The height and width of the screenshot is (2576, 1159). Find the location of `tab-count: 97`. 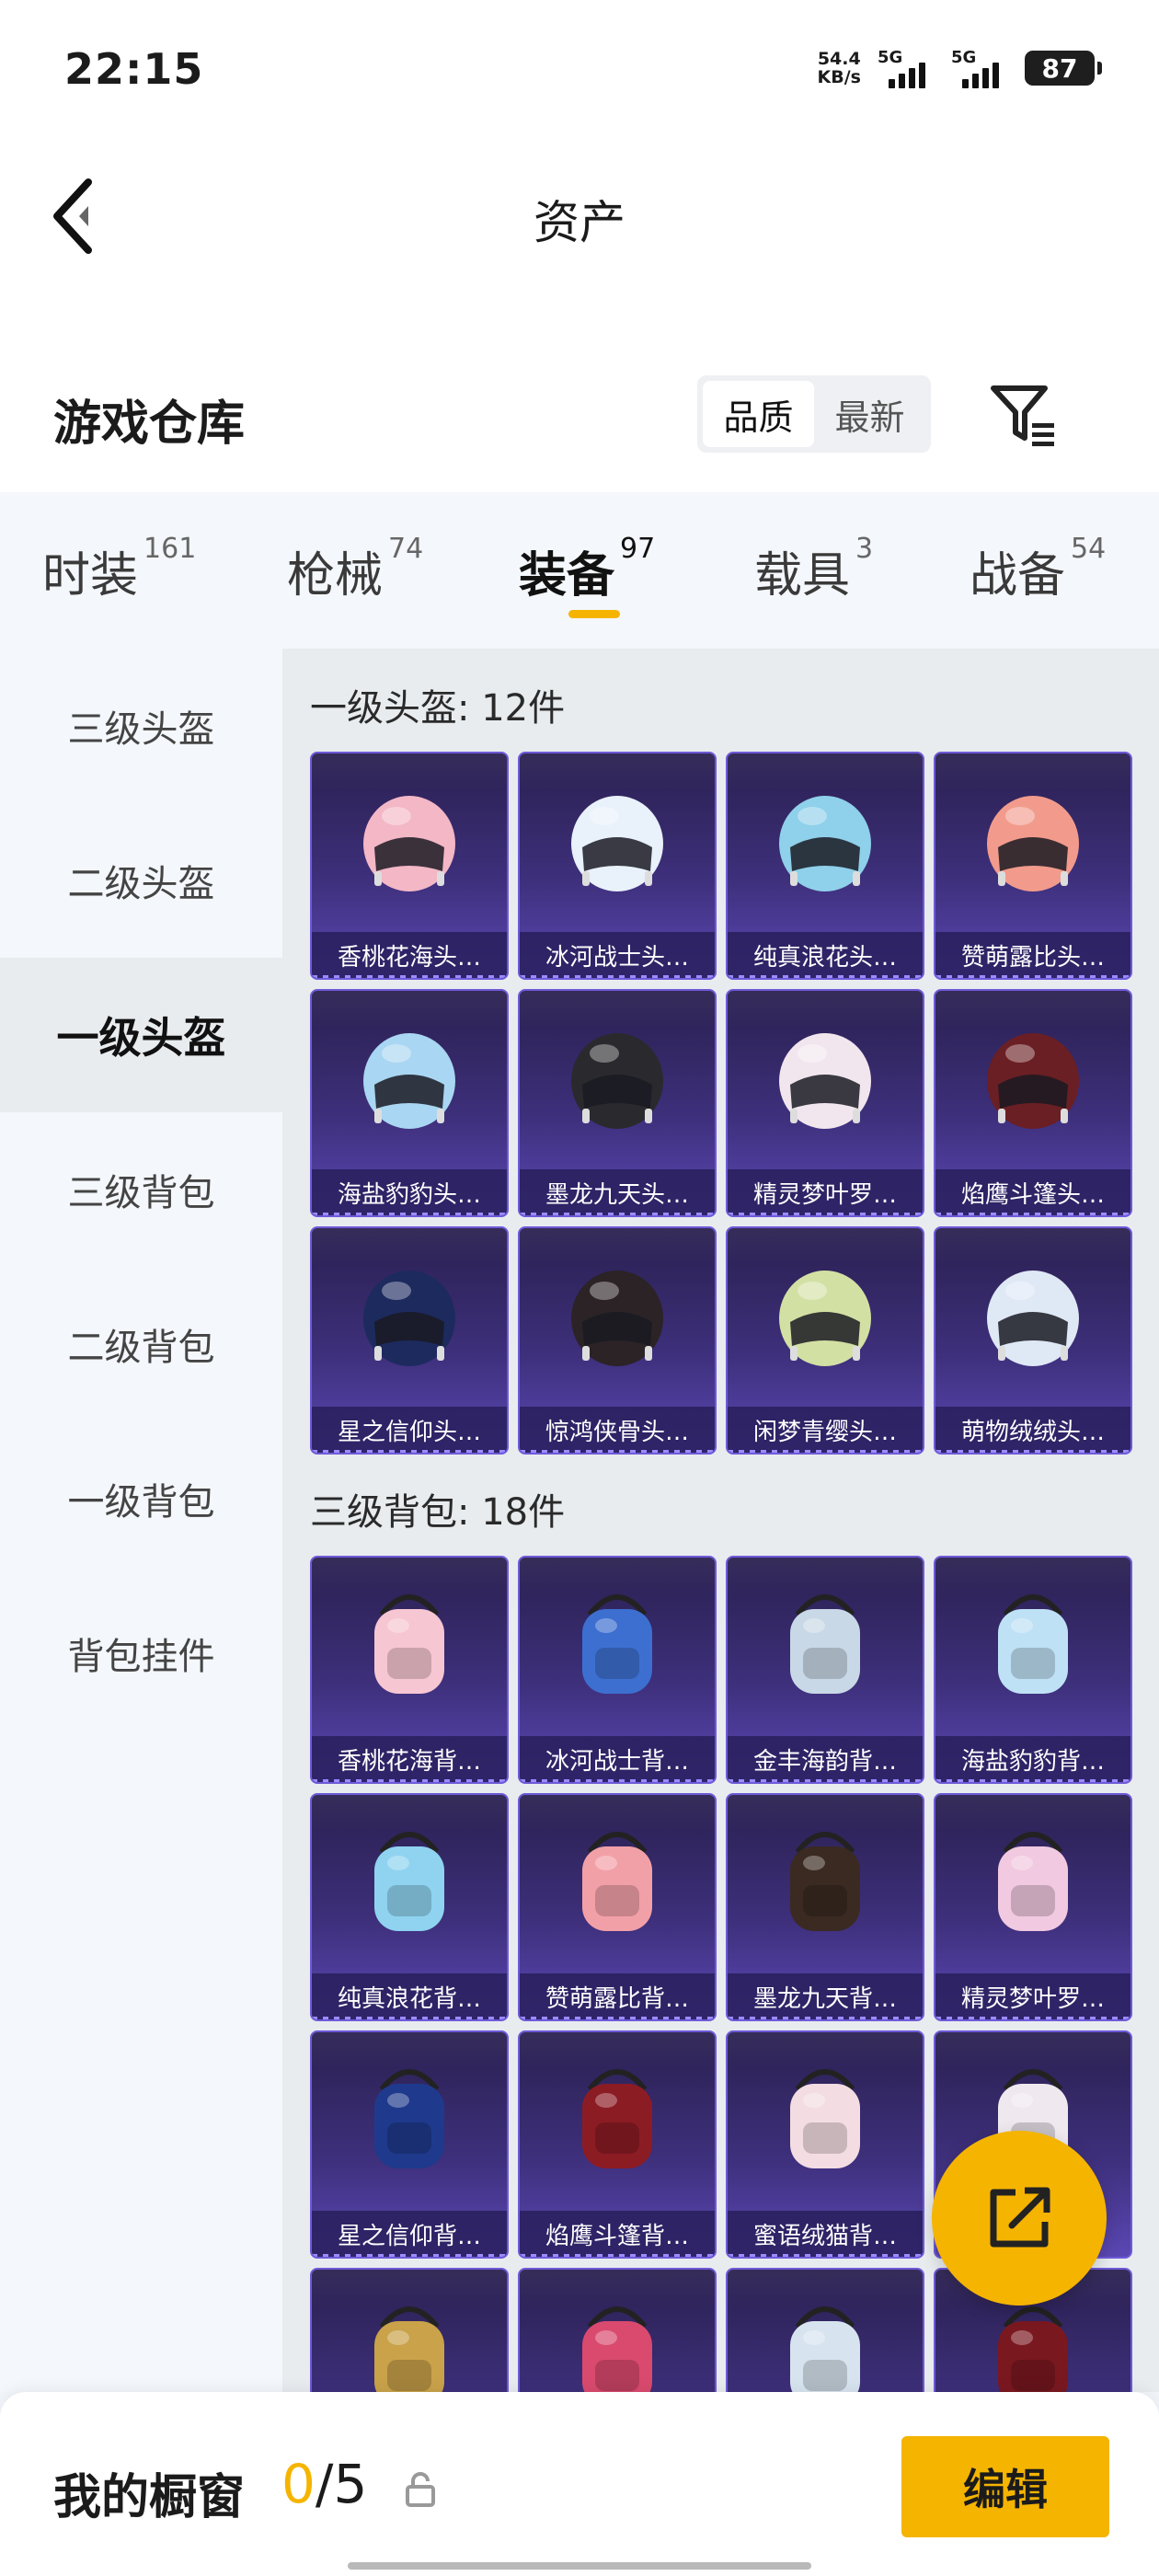

tab-count: 97 is located at coordinates (638, 549).